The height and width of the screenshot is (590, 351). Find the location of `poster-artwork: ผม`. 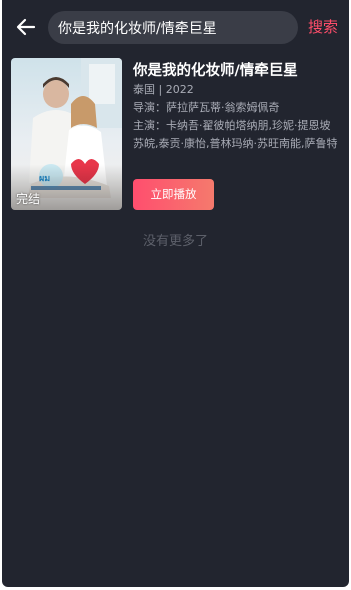

poster-artwork: ผม is located at coordinates (66, 134).